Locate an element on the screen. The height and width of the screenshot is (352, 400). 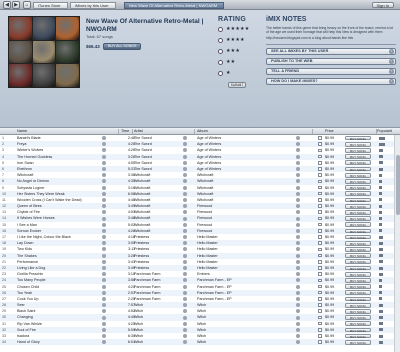
rating-option: ★★ is located at coordinates (241, 62).